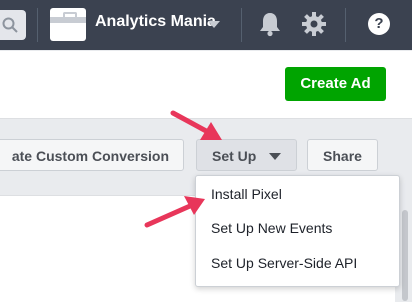 Image resolution: width=412 pixels, height=302 pixels. Describe the element at coordinates (246, 194) in the screenshot. I see `menu-item-install-pixel: Install Pixel` at that location.